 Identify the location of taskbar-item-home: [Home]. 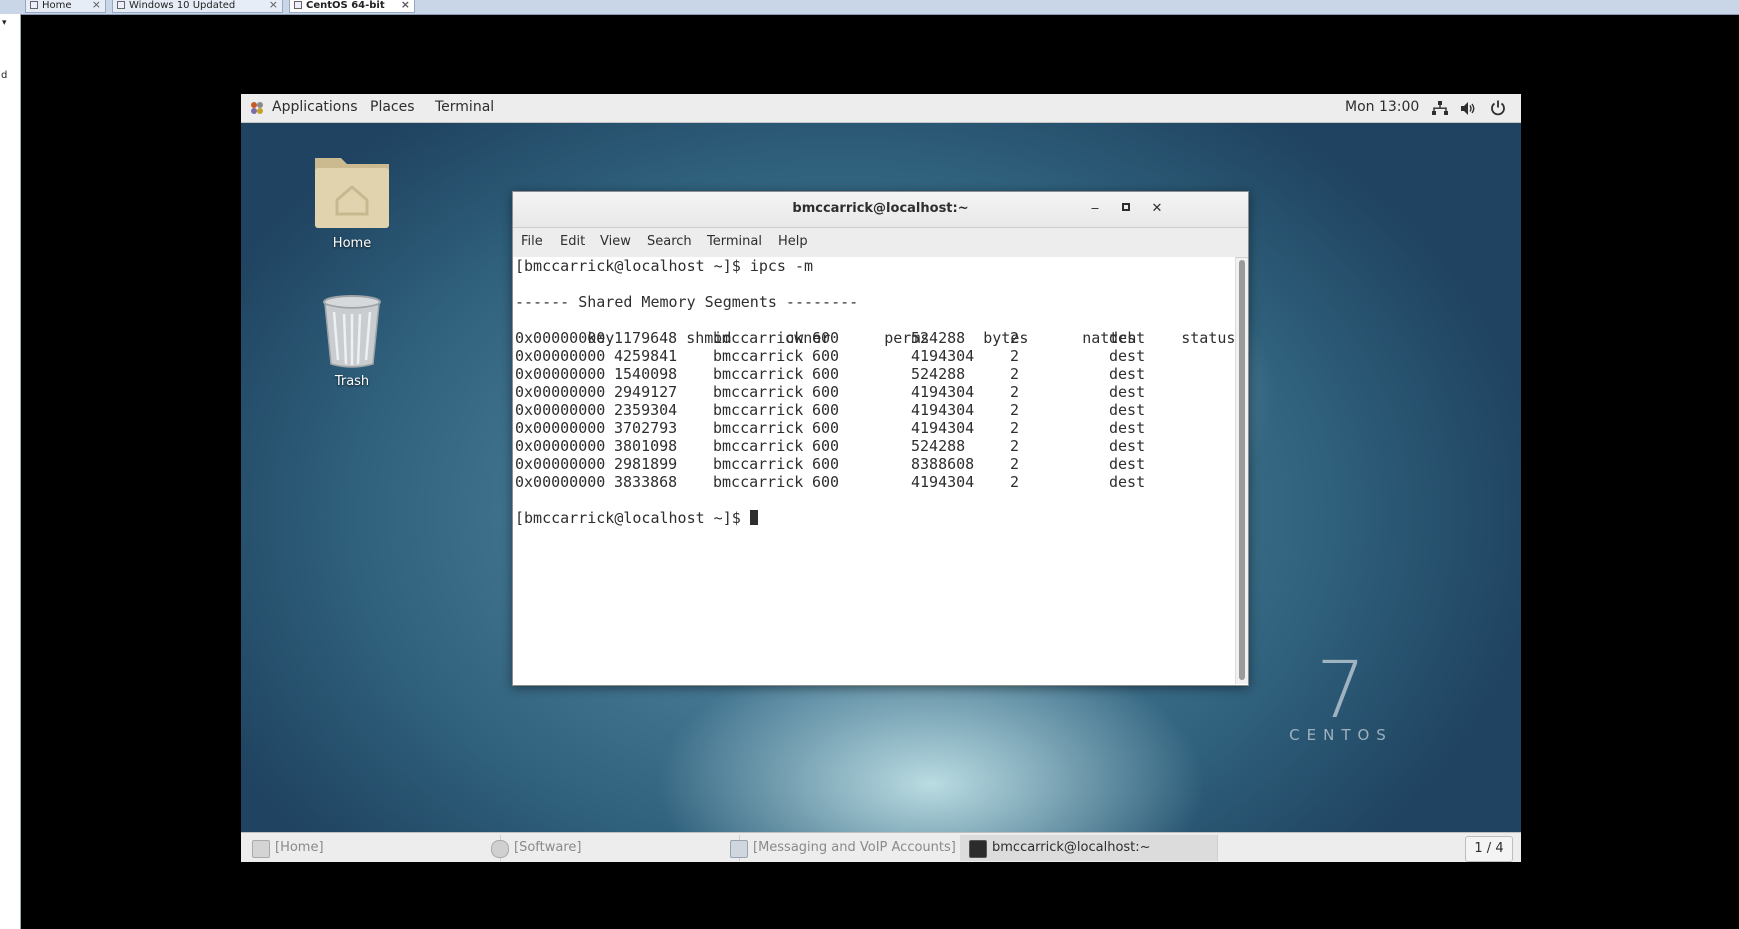
(372, 848).